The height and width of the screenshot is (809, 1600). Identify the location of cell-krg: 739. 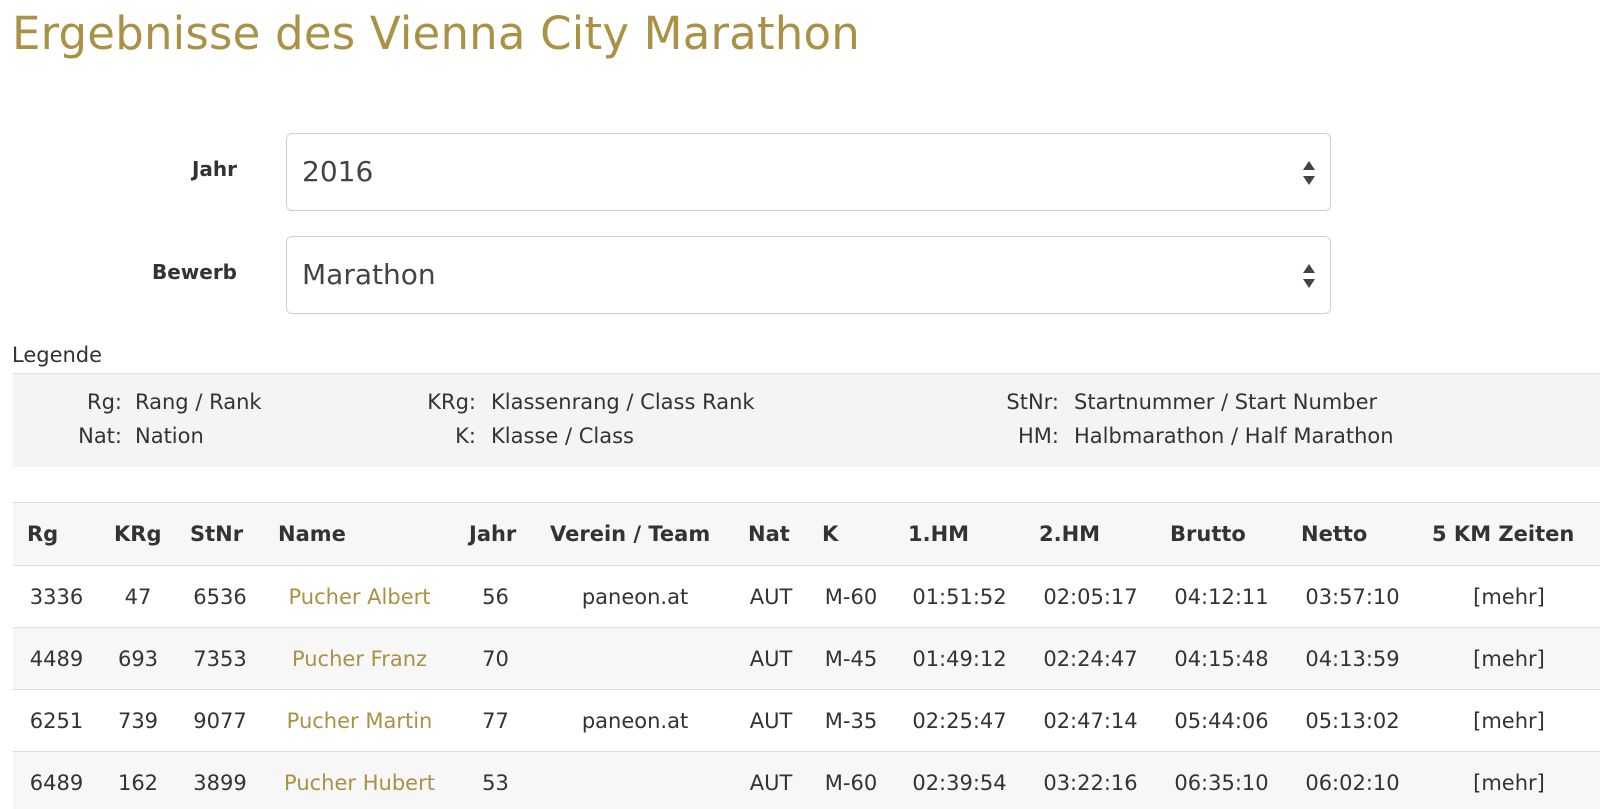
(138, 720).